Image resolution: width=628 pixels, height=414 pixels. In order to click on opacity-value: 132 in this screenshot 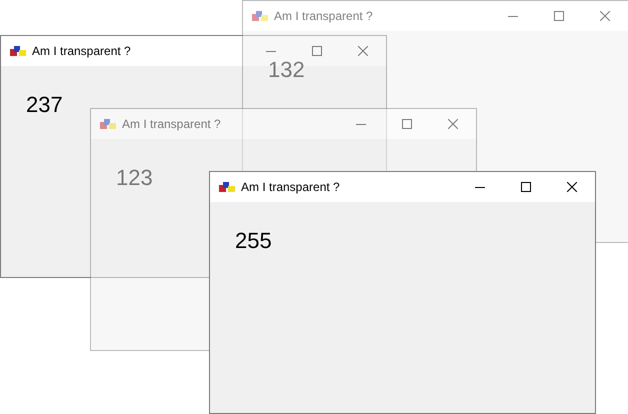, I will do `click(286, 70)`.